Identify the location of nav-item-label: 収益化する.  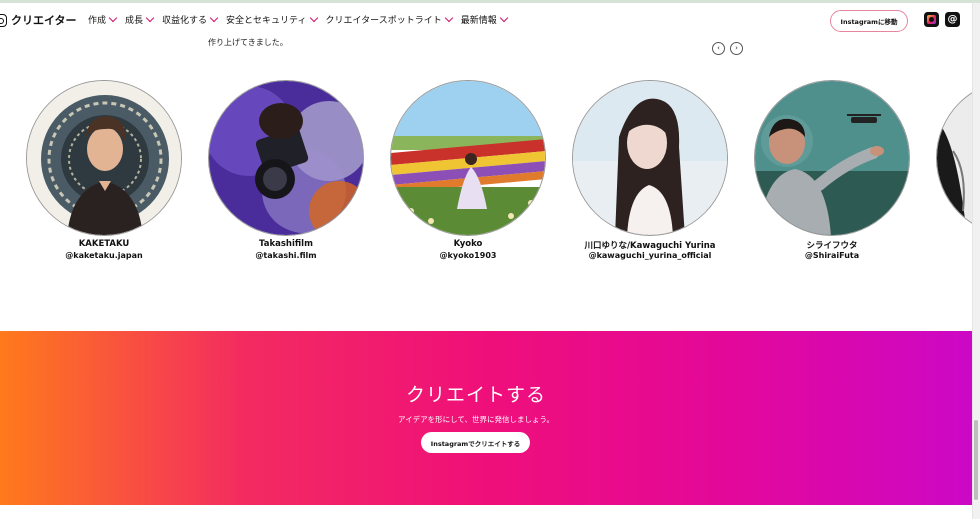
(185, 21).